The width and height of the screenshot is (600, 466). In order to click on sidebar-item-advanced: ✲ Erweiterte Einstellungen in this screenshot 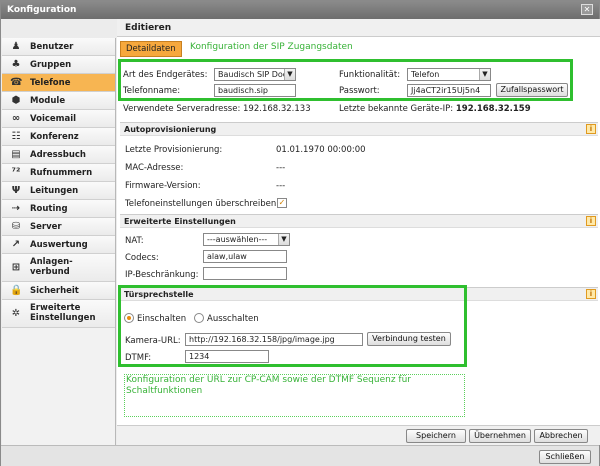, I will do `click(58, 314)`.